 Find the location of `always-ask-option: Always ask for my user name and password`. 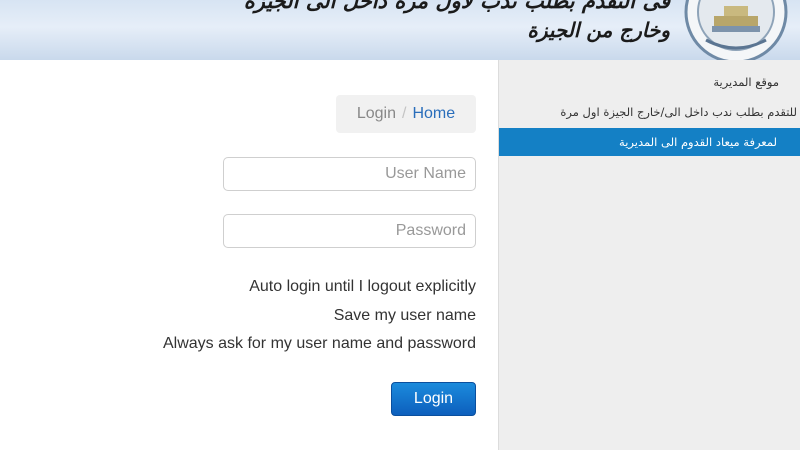

always-ask-option: Always ask for my user name and password is located at coordinates (319, 344).